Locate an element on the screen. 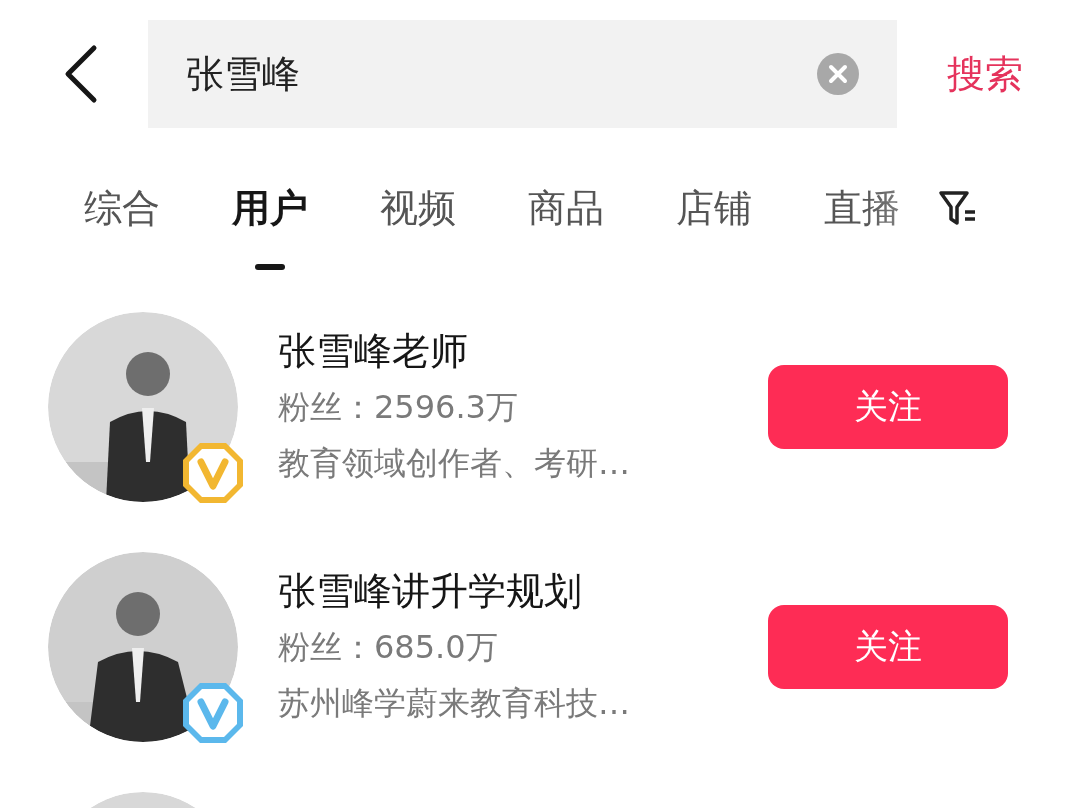 The width and height of the screenshot is (1080, 808). follower-count: 粉丝：685.0万 is located at coordinates (388, 647).